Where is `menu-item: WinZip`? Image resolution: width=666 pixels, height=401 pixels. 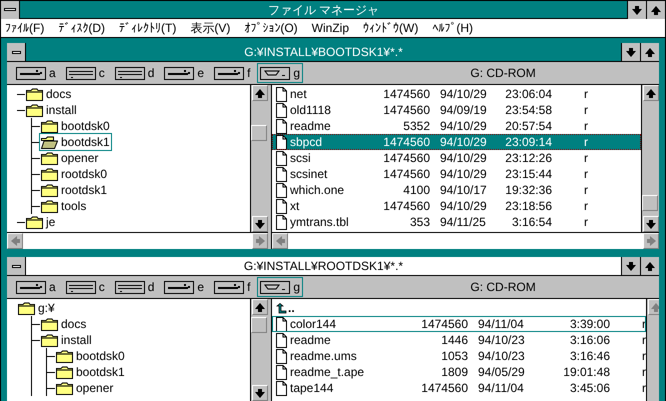
menu-item: WinZip is located at coordinates (330, 28).